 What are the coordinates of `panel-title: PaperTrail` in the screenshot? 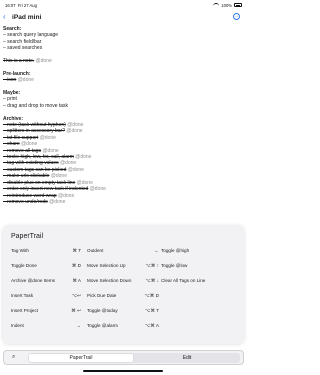 It's located at (27, 236).